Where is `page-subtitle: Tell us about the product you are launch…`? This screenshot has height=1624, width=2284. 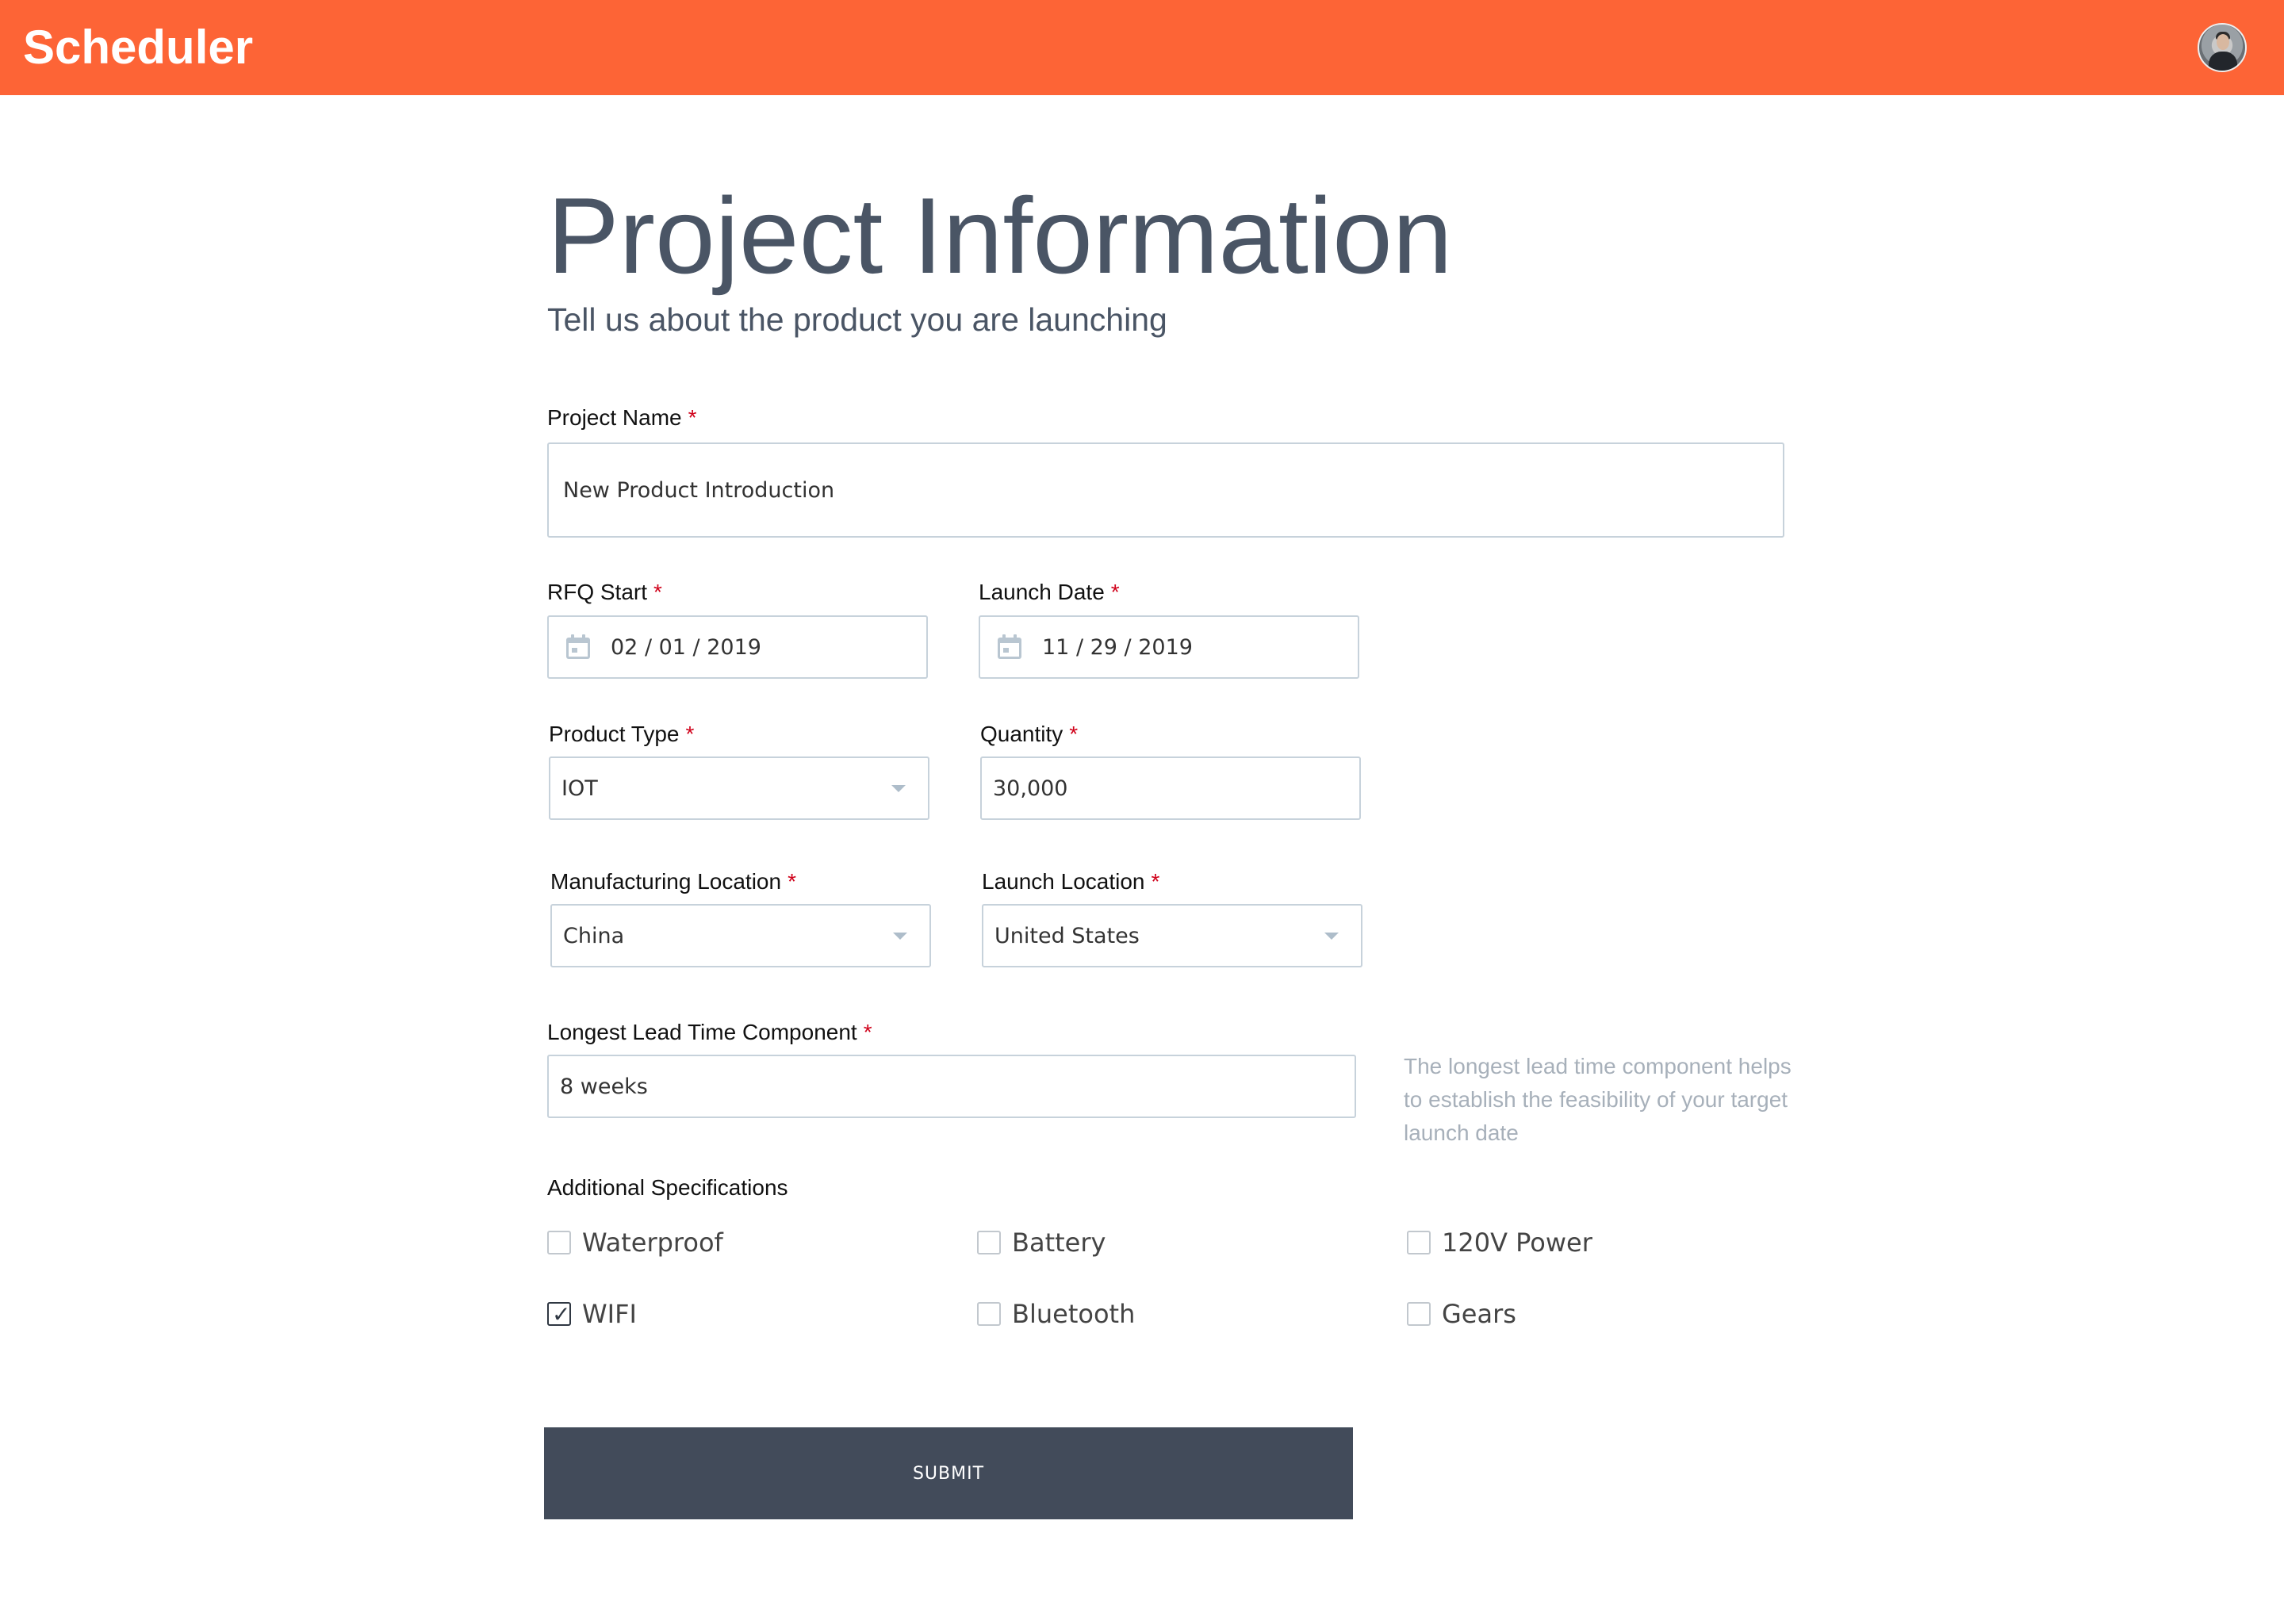
page-subtitle: Tell us about the product you are launch… is located at coordinates (857, 319).